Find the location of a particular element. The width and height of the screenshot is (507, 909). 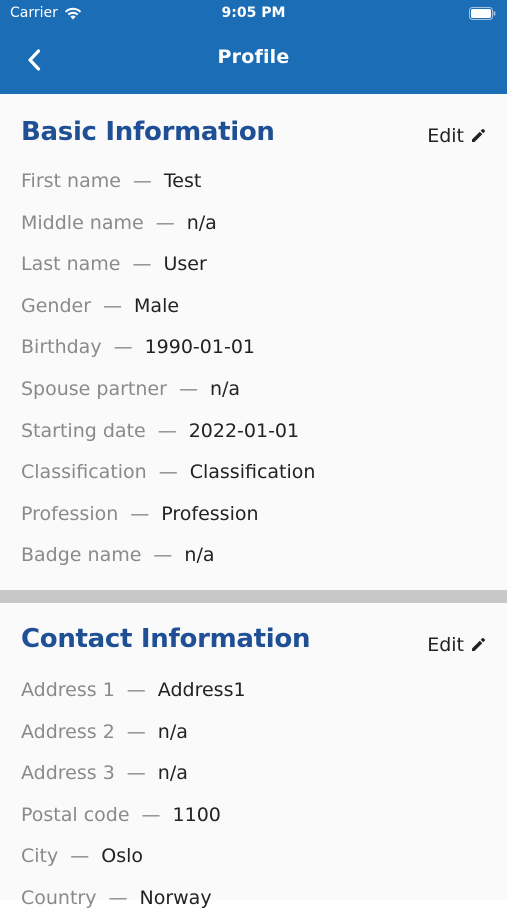

status-bar: Carrier 9:05 PM is located at coordinates (253, 14).